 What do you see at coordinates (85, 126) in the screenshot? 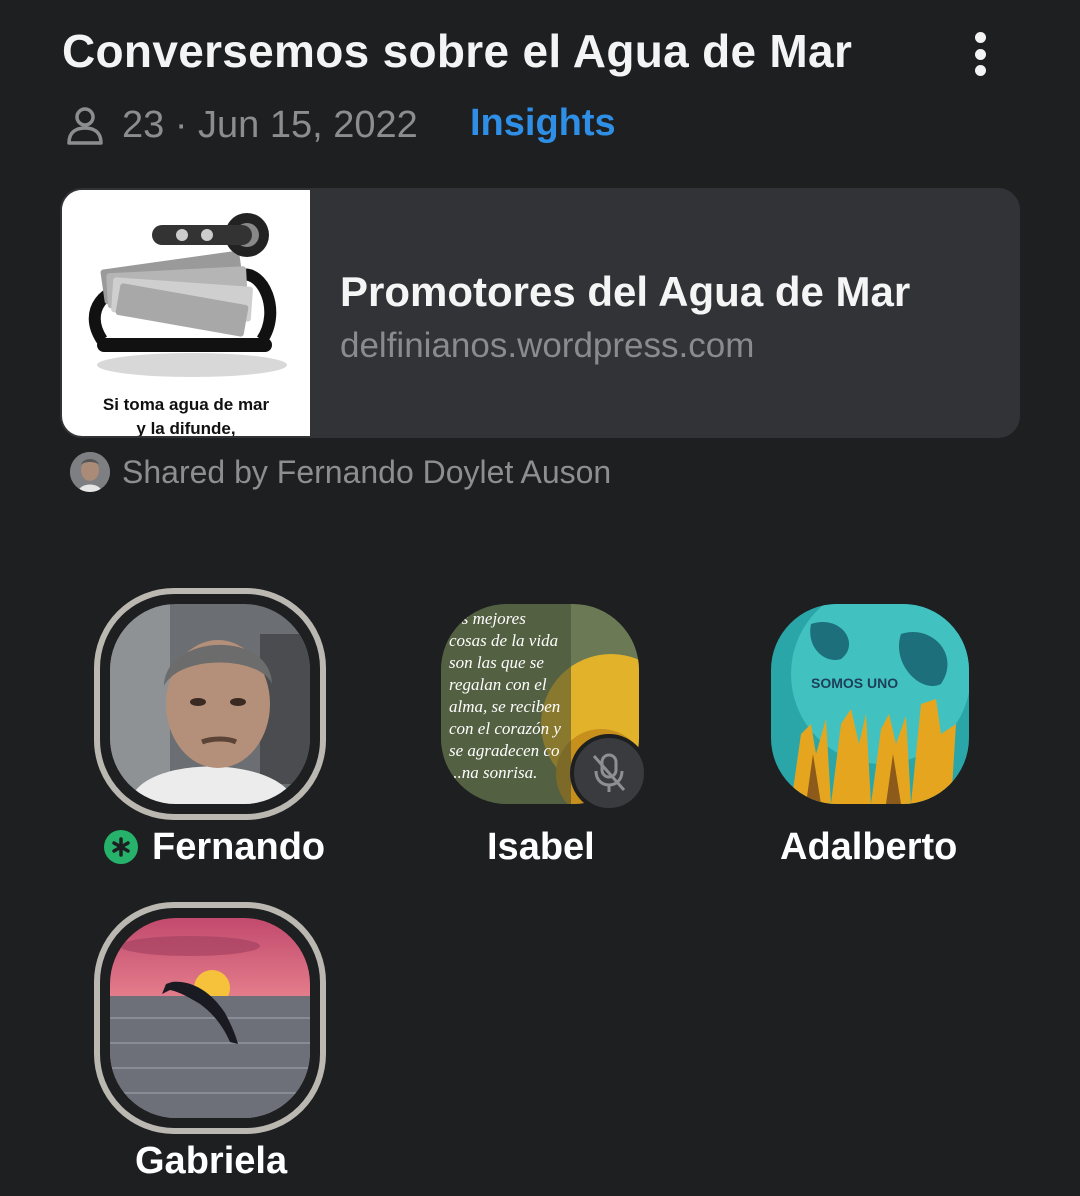
I see `person-icon` at bounding box center [85, 126].